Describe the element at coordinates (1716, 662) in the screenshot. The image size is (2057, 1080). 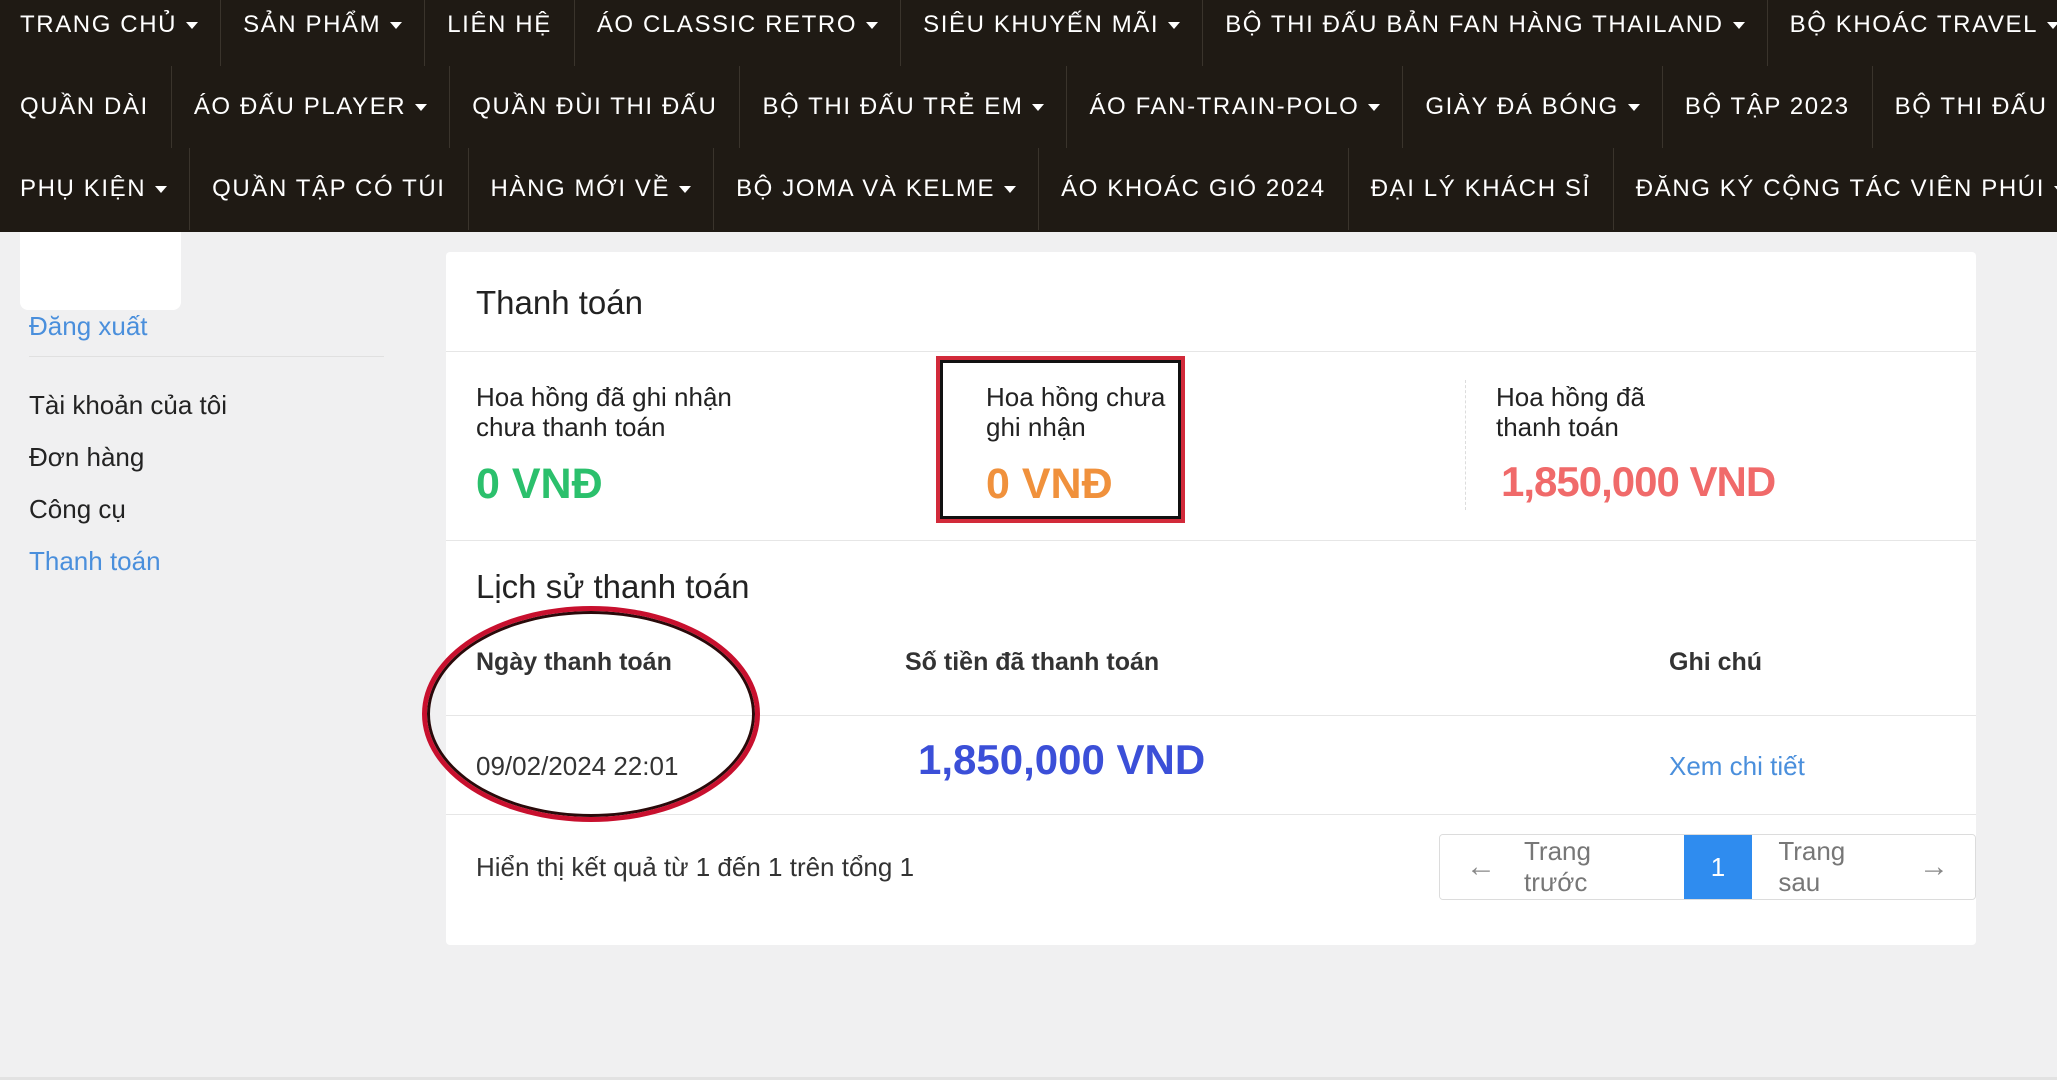
I see `column-header-note: Ghi chú` at that location.